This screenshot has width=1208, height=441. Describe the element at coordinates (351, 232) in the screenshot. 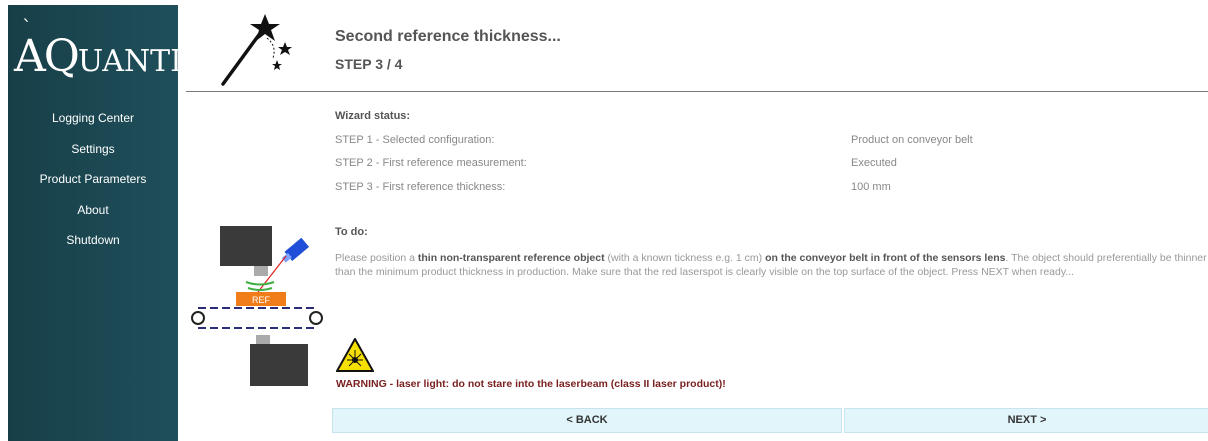

I see `todo-heading: To do:` at that location.